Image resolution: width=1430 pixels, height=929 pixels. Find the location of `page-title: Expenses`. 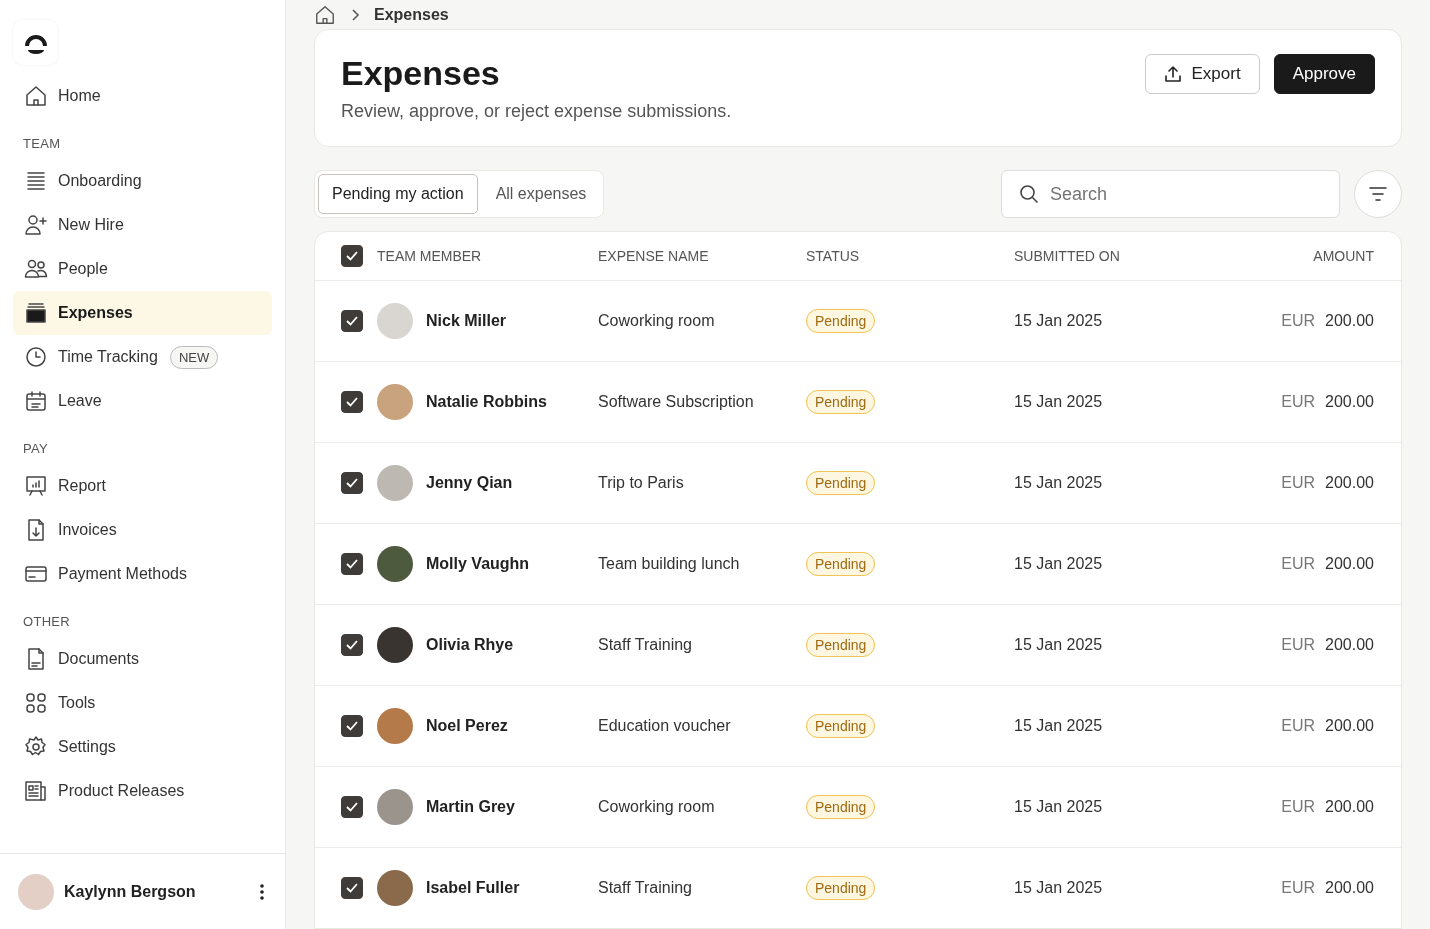

page-title: Expenses is located at coordinates (421, 73).